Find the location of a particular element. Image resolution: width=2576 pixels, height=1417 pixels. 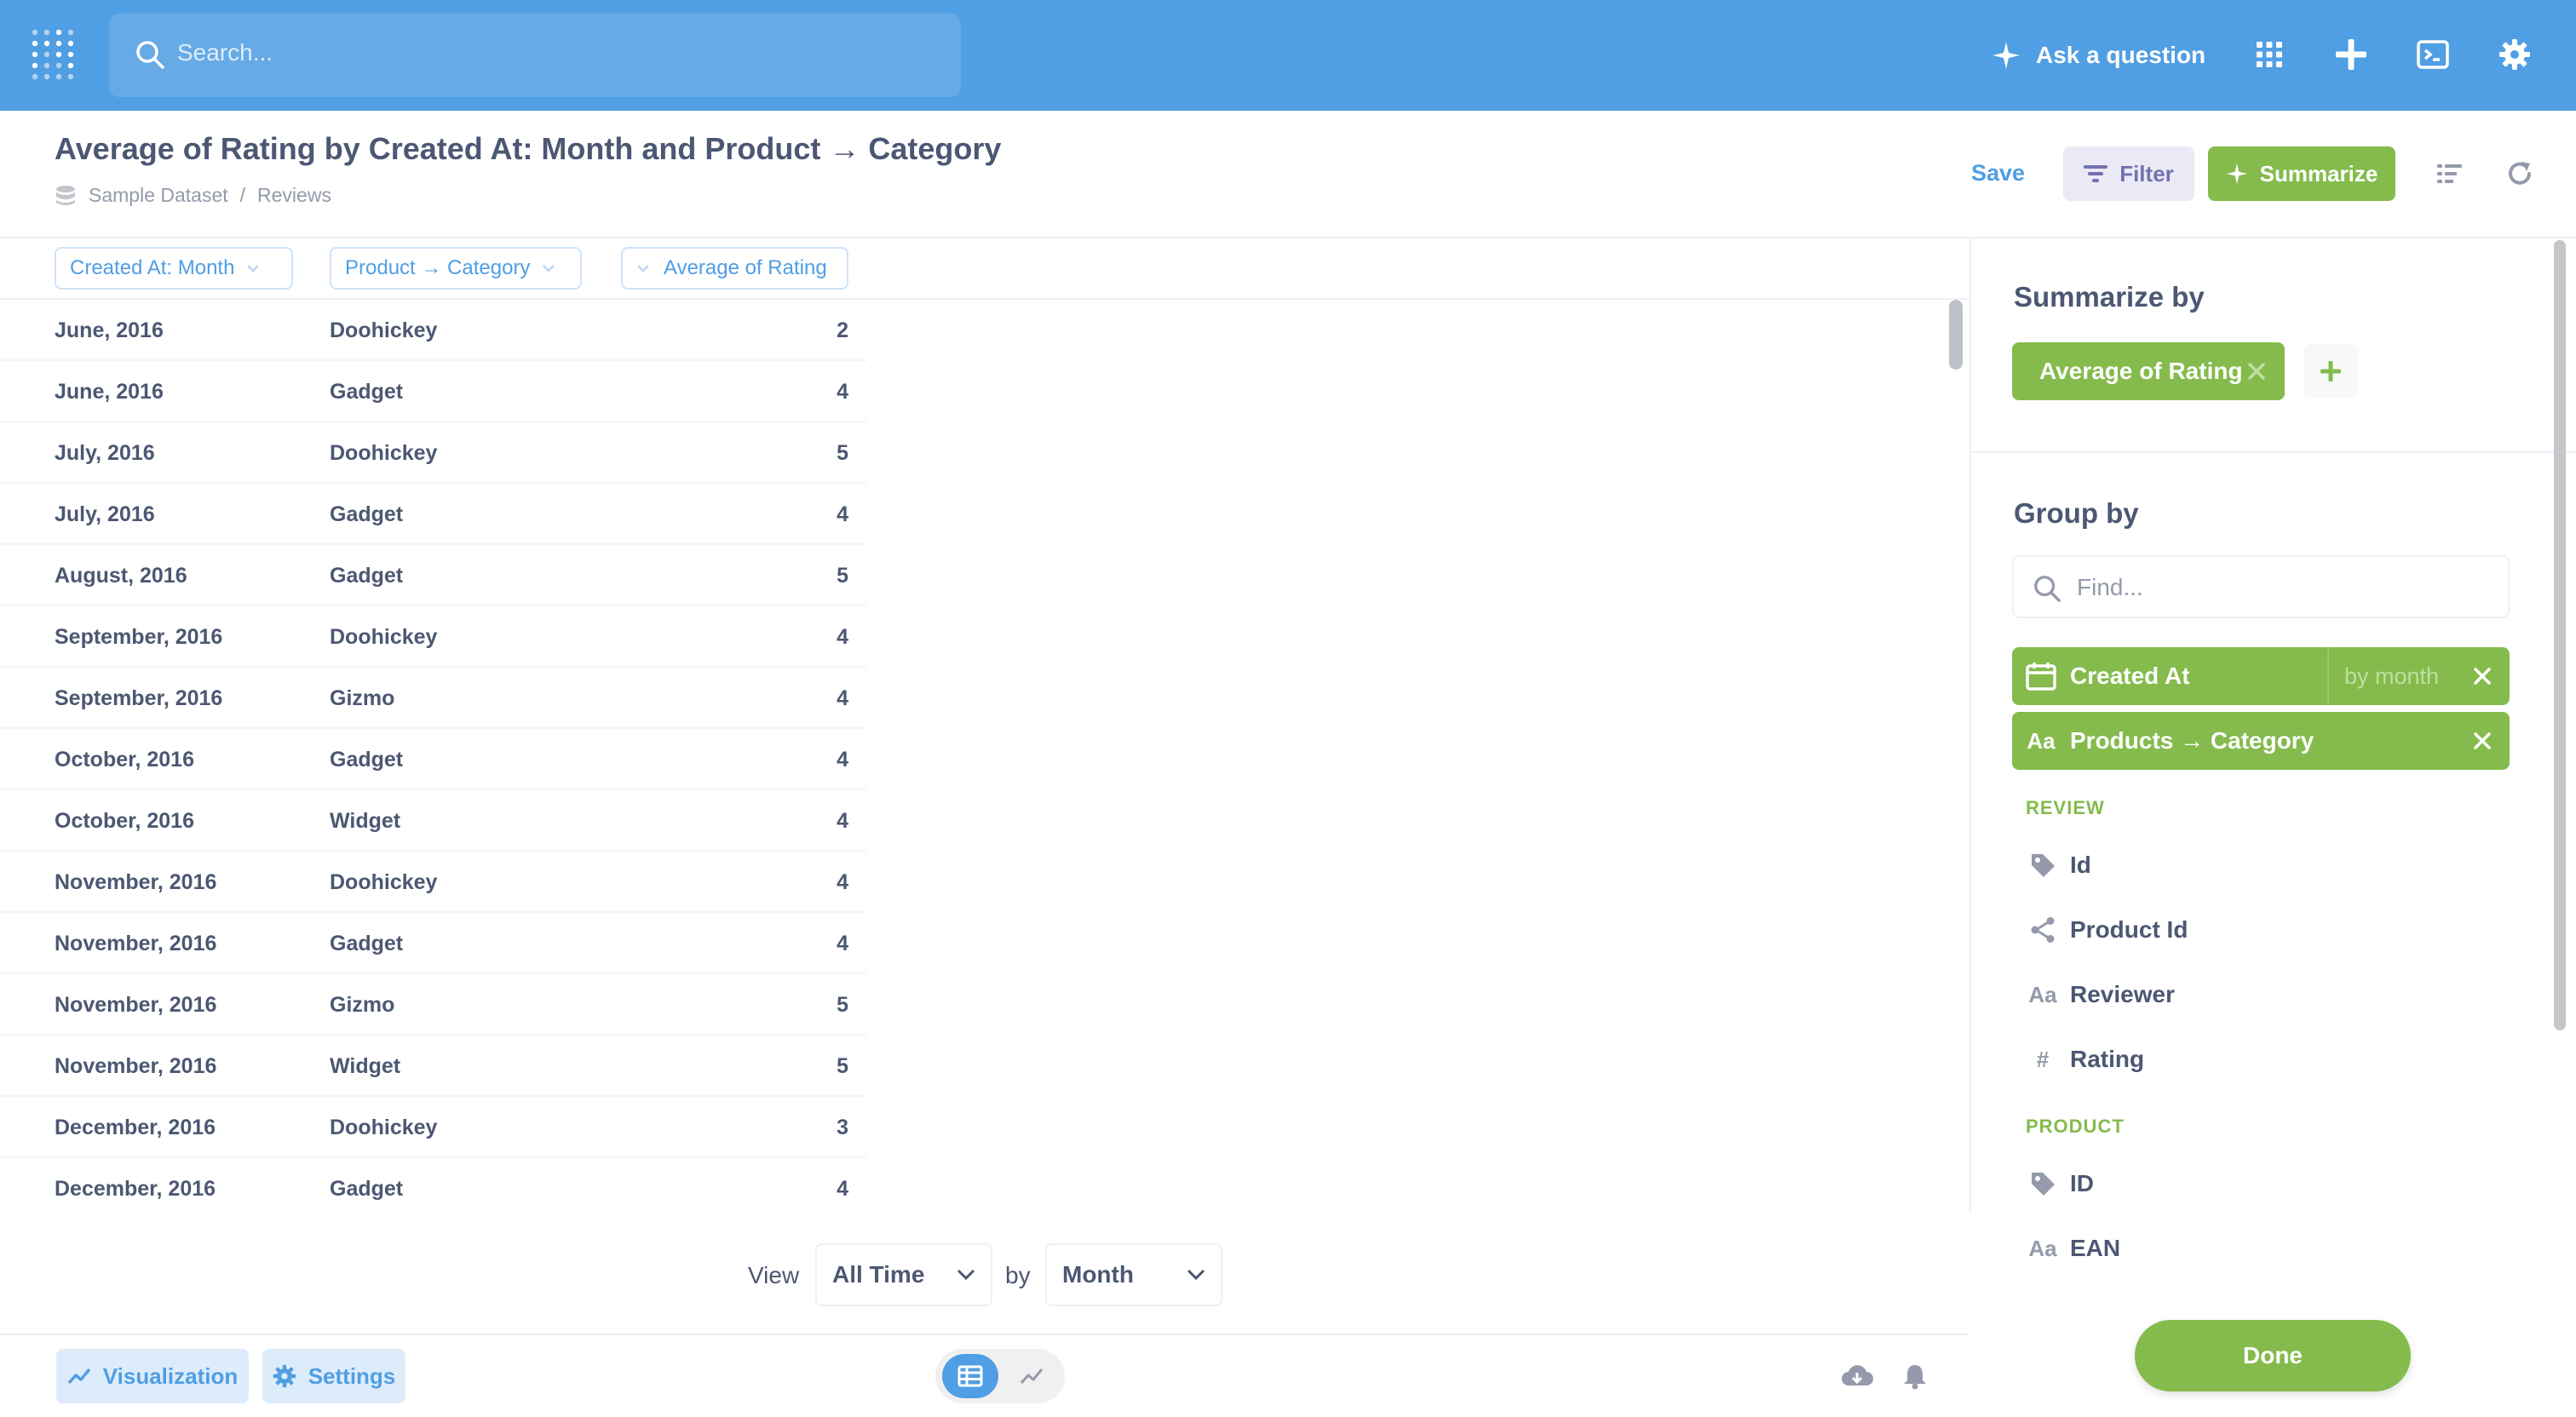

sidebar-section-divider is located at coordinates (2274, 452).